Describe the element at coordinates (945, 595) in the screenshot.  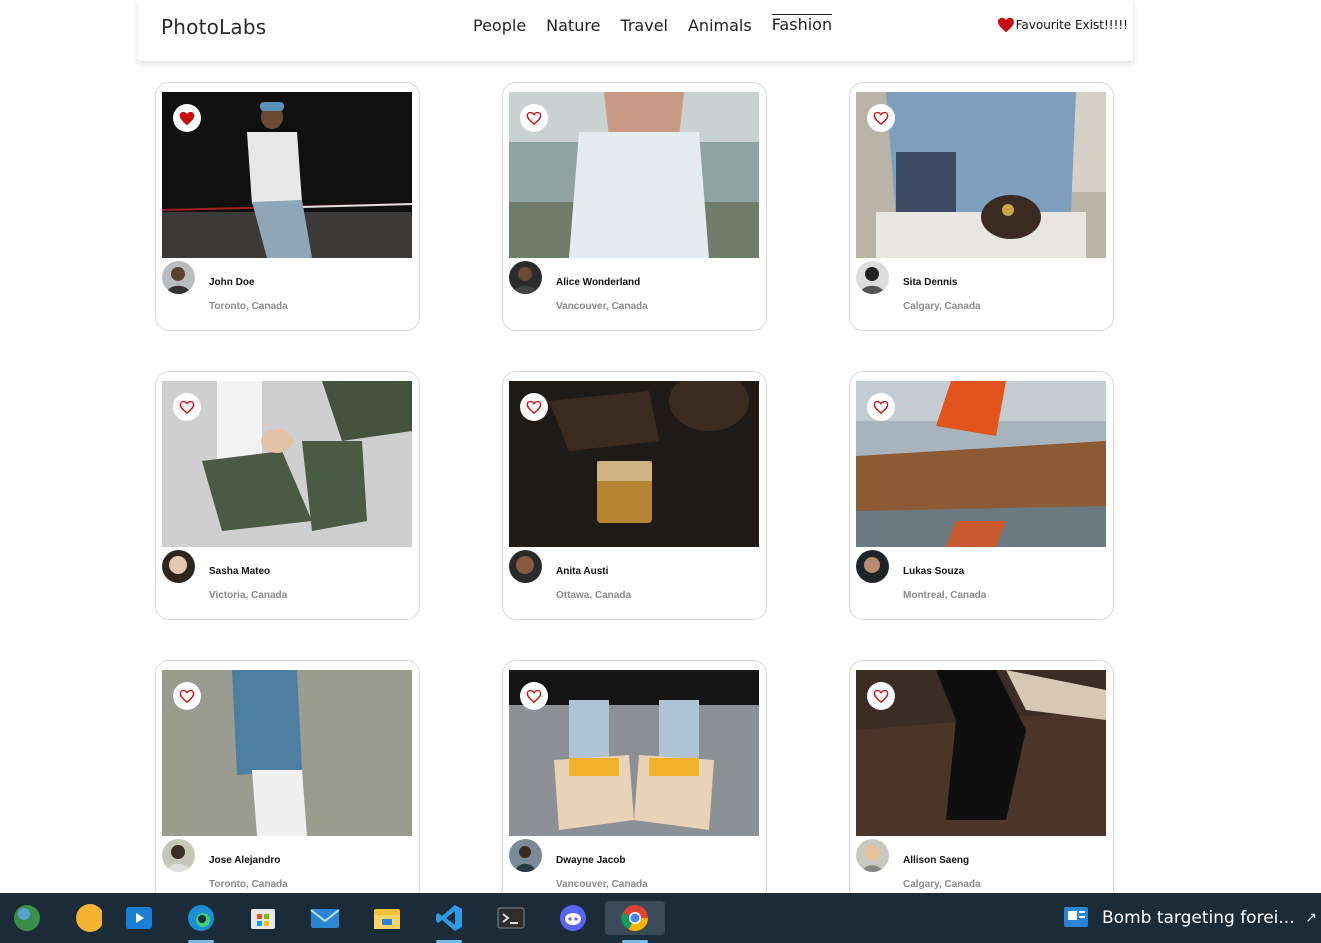
I see `user-location: Montreal, Canada` at that location.